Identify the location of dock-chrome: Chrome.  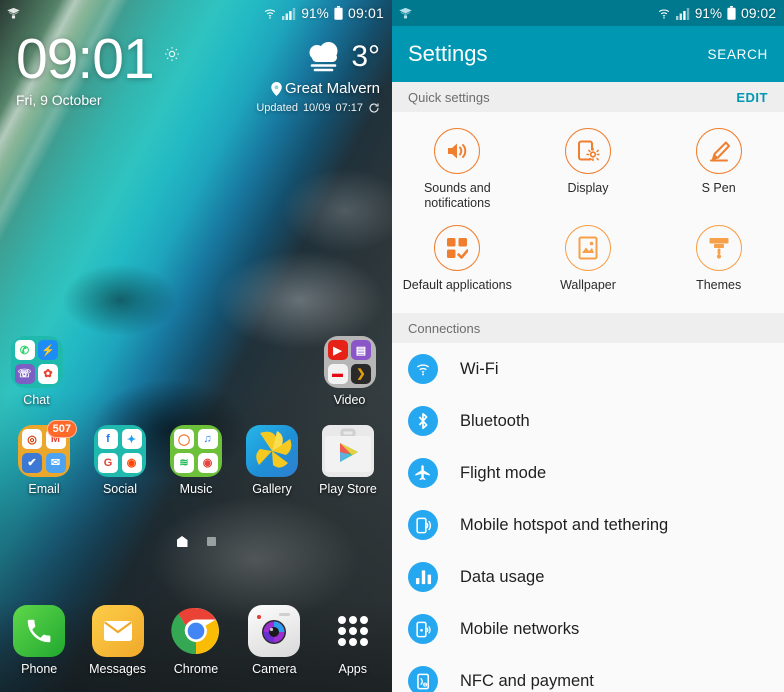
(196, 640).